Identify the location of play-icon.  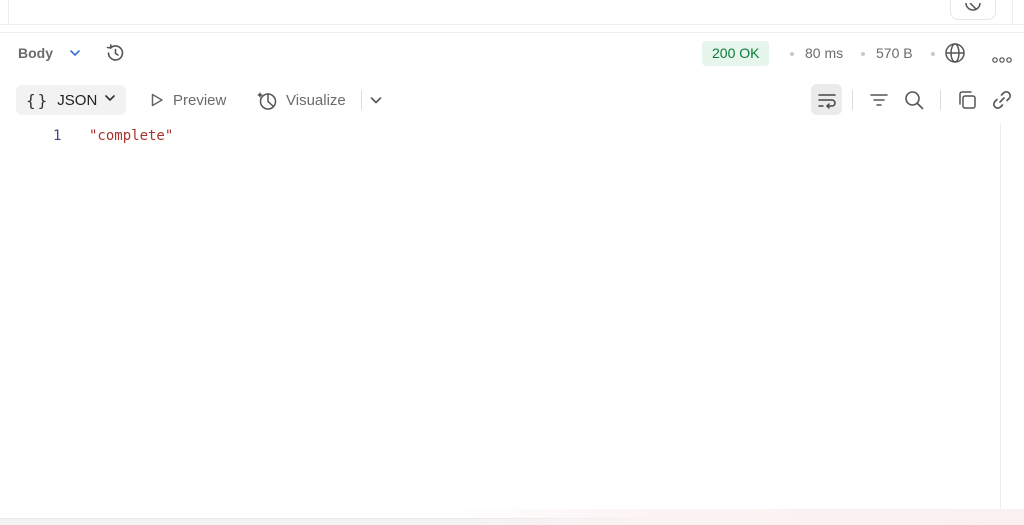
(157, 100).